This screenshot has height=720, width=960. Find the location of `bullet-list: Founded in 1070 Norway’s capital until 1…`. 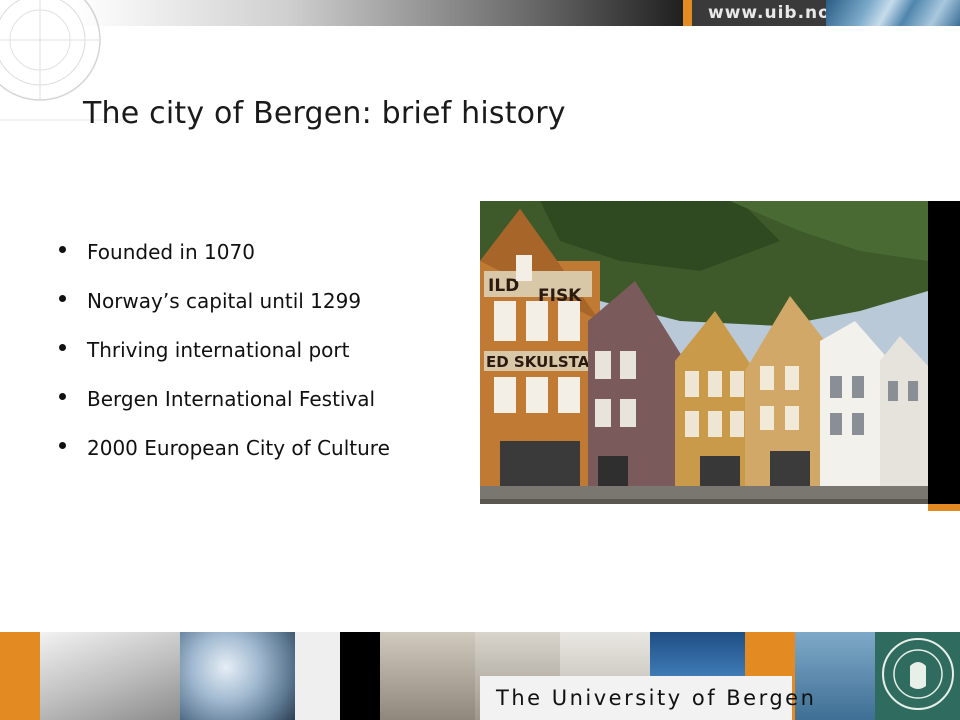

bullet-list: Founded in 1070 Norway’s capital until 1… is located at coordinates (222, 362).